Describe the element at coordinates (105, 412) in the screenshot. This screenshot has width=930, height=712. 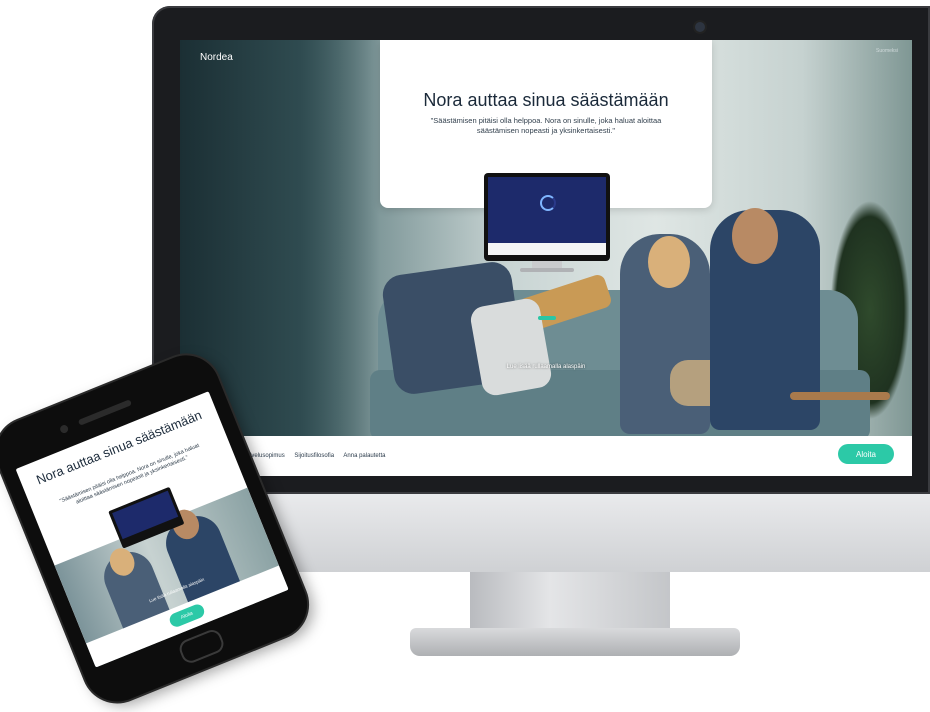
I see `phone-speaker-icon` at that location.